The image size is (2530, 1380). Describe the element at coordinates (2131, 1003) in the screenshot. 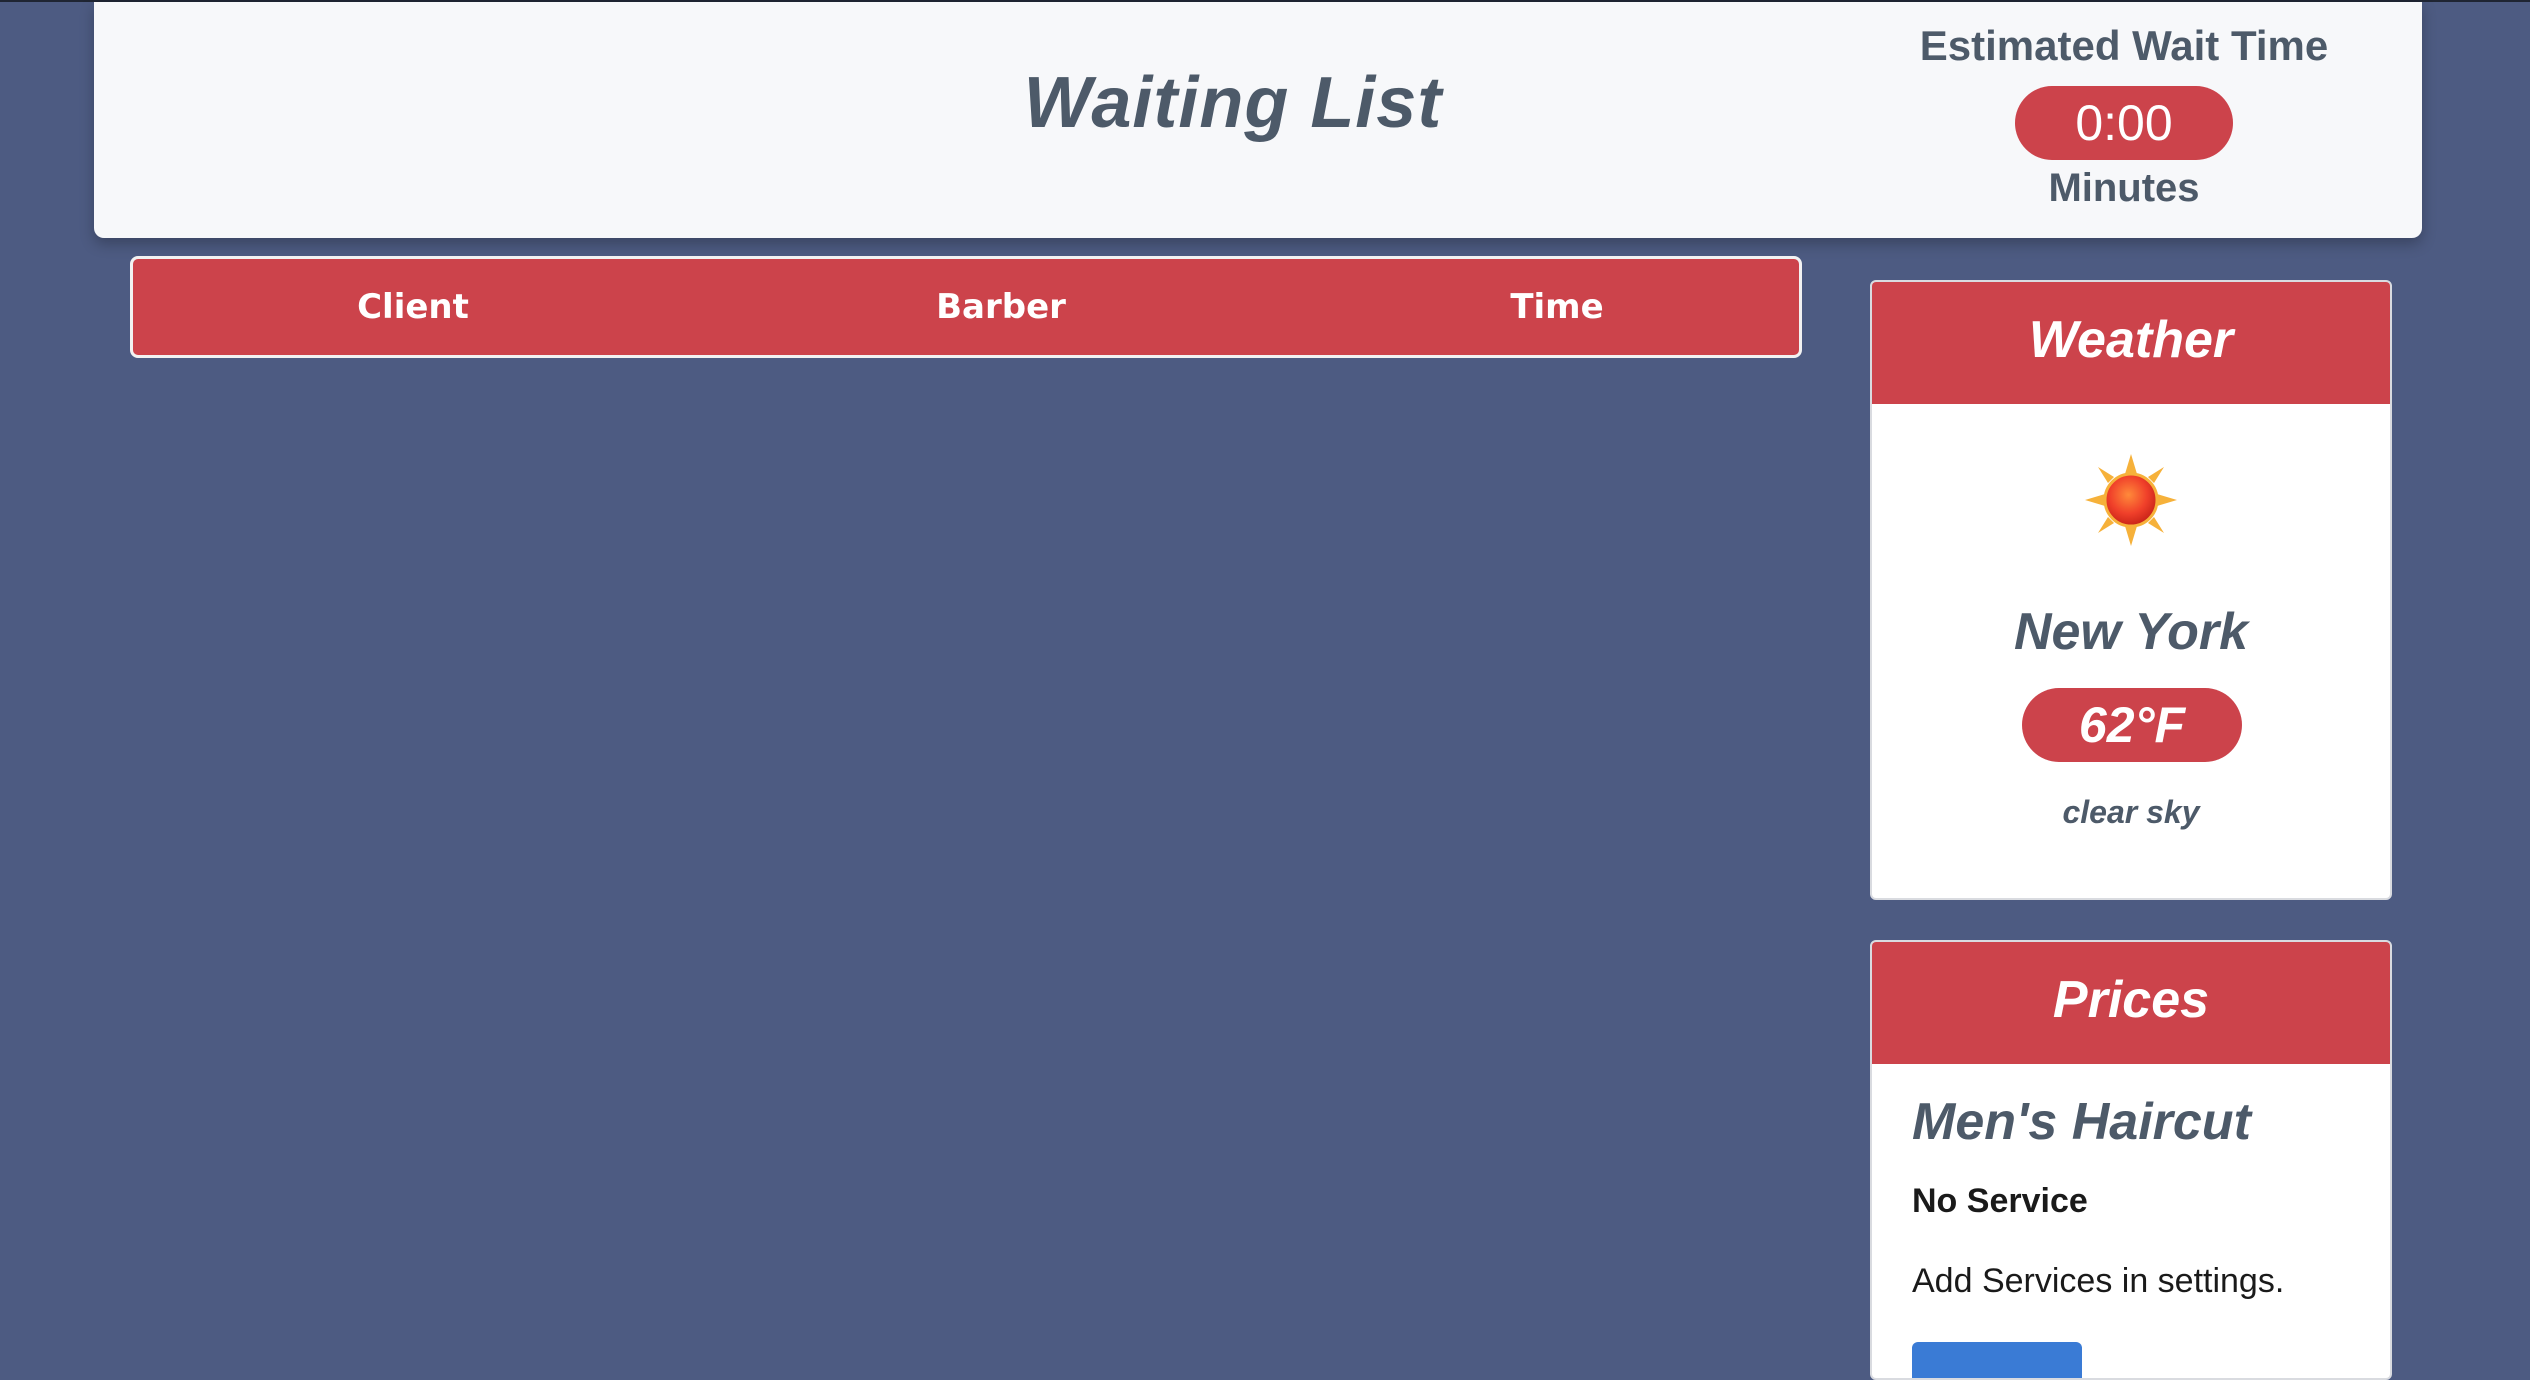

I see `prices-card-title: Prices` at that location.